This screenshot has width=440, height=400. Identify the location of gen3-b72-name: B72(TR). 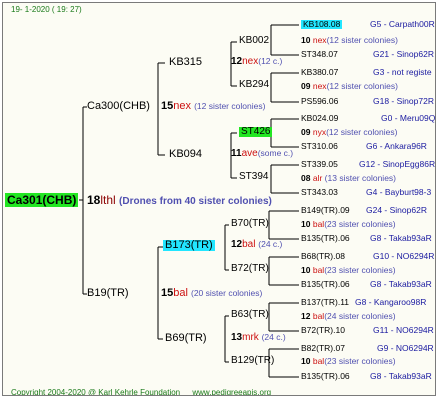
(250, 269).